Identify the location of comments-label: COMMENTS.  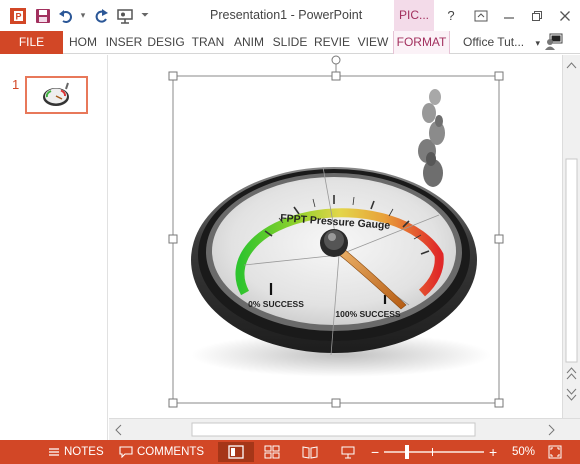
(171, 452).